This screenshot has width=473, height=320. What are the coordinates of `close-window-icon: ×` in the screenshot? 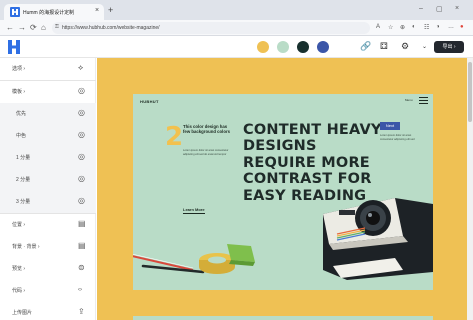 It's located at (457, 8).